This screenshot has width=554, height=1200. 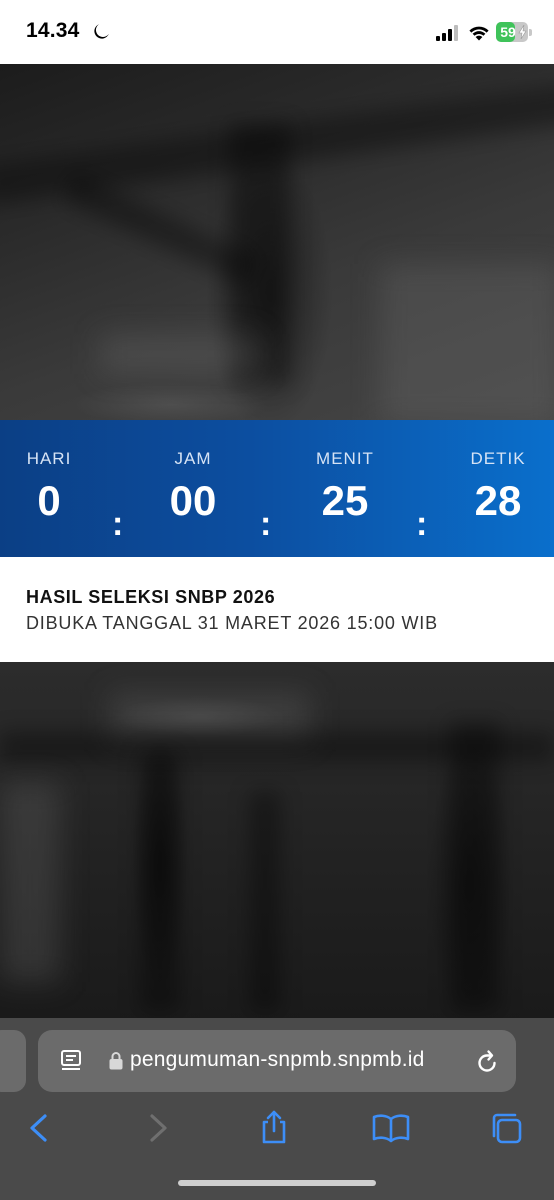 I want to click on forward-button, so click(x=160, y=1130).